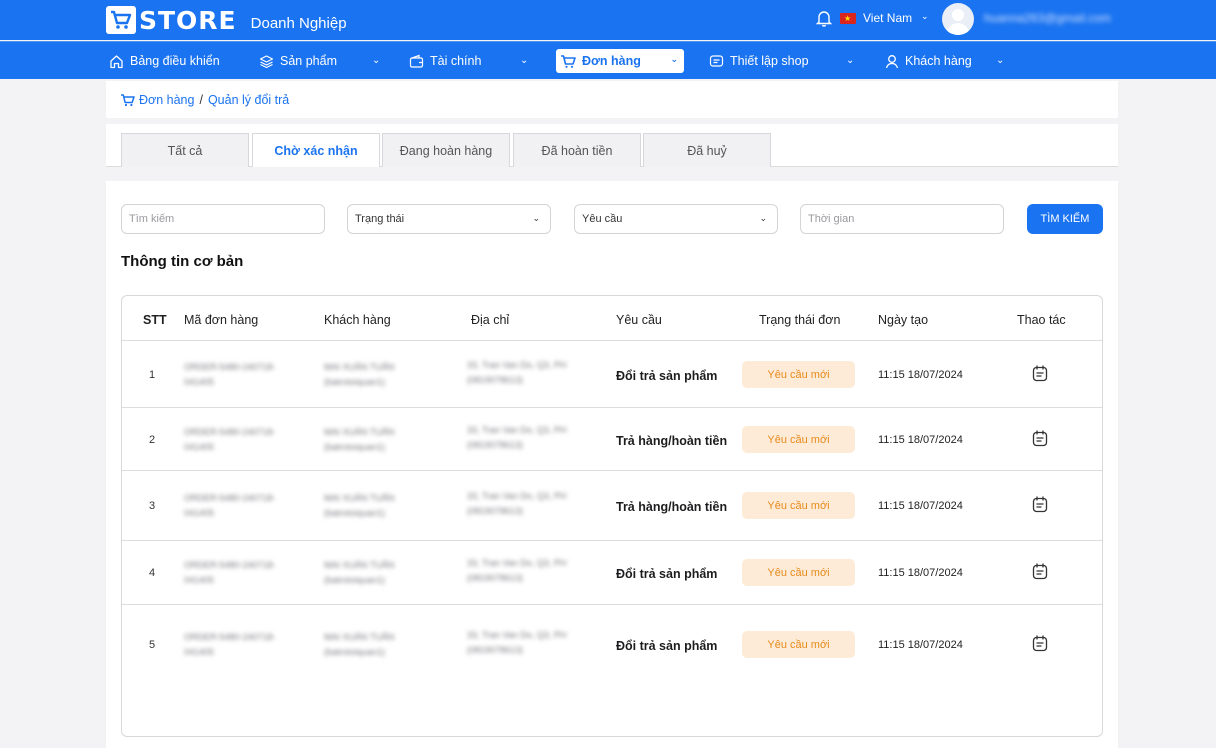 This screenshot has width=1216, height=748. I want to click on nav-item-dashboard: Bảng điều khiển, so click(164, 61).